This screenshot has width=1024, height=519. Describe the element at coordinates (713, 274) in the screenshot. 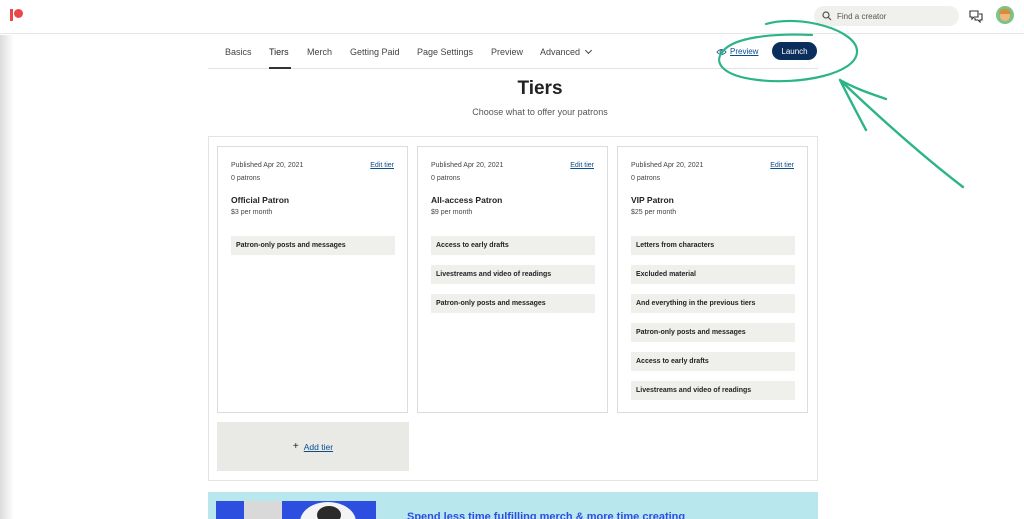

I see `tier-benefit: Excluded material` at that location.